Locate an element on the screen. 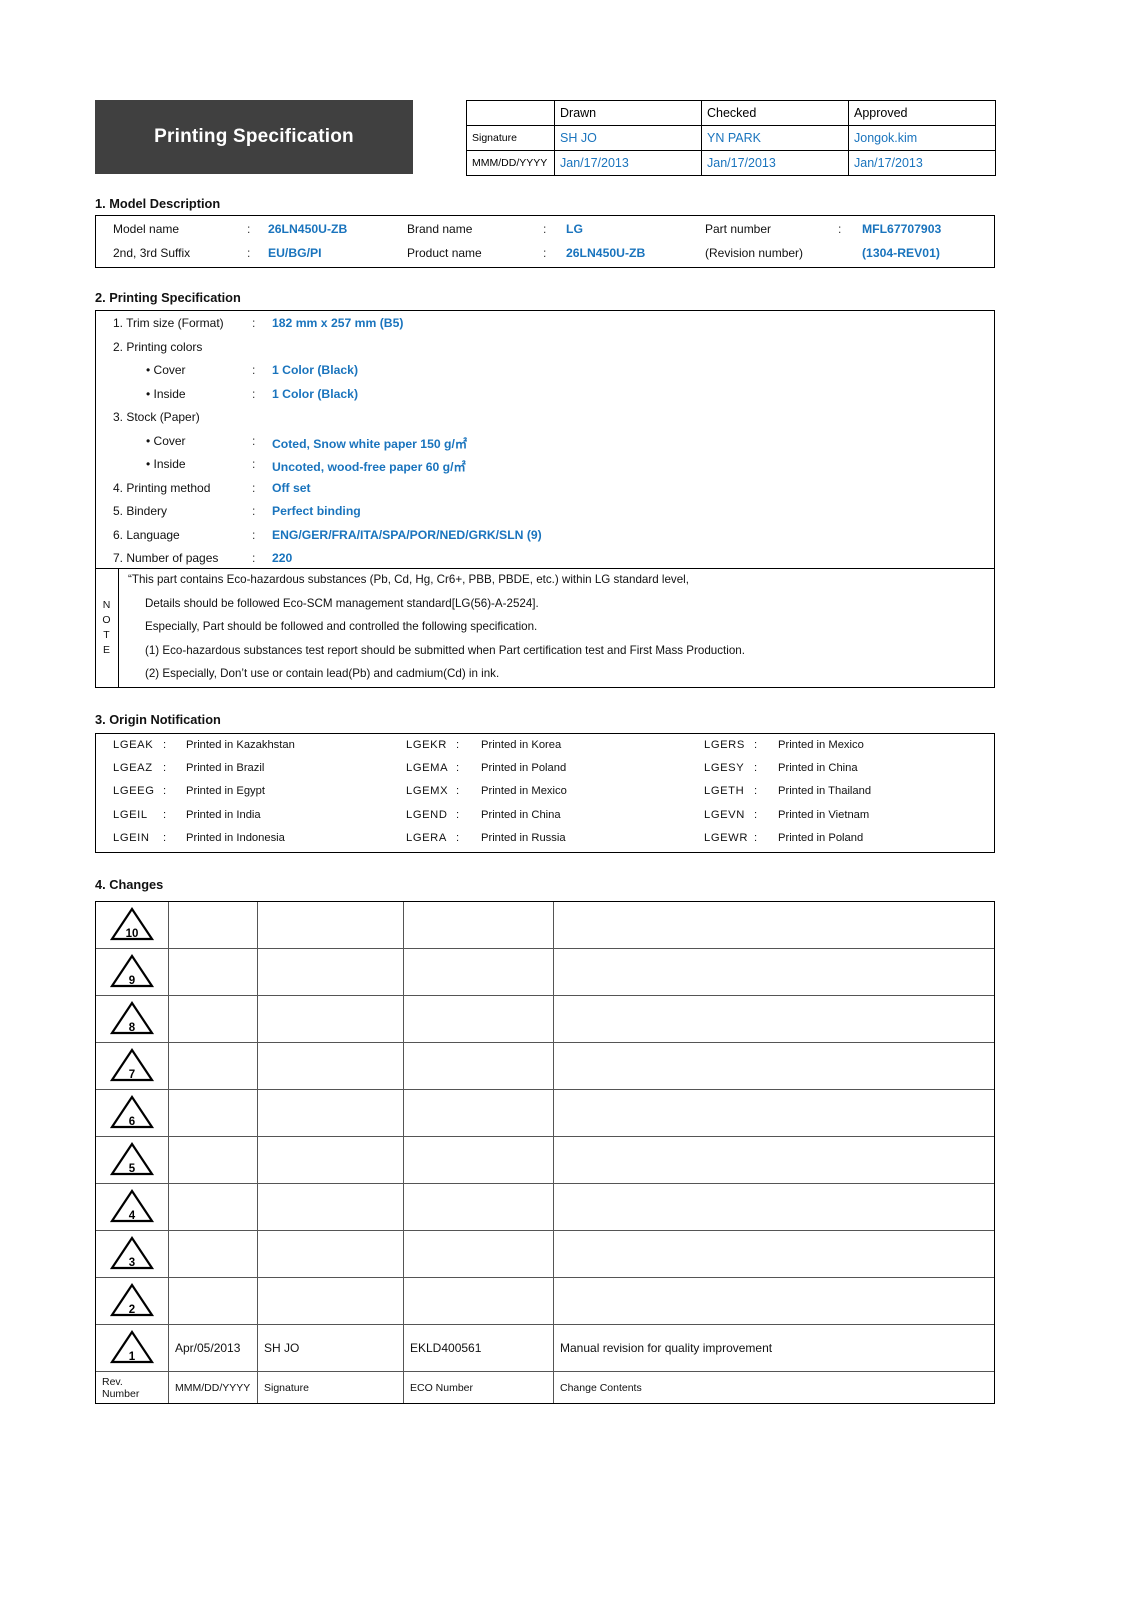 The image size is (1132, 1600). approval-header-approved: Approved is located at coordinates (922, 113).